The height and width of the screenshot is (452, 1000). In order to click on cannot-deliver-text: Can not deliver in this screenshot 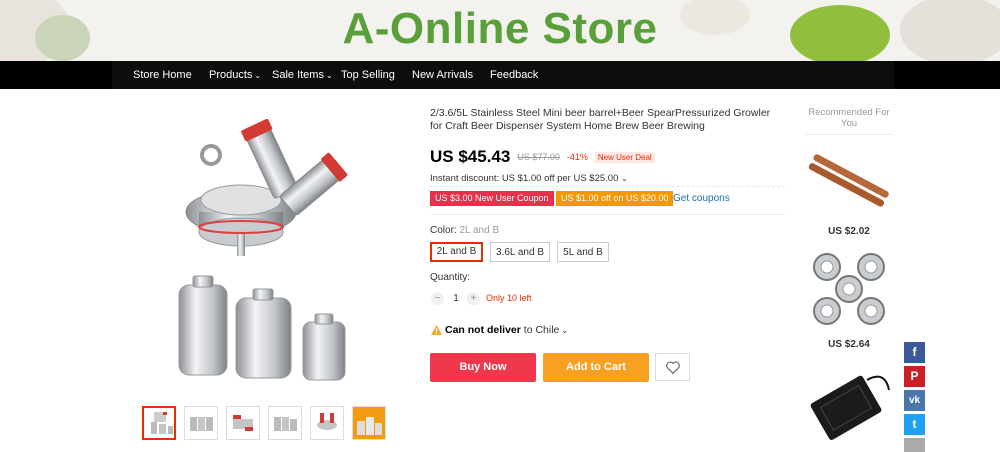, I will do `click(483, 330)`.